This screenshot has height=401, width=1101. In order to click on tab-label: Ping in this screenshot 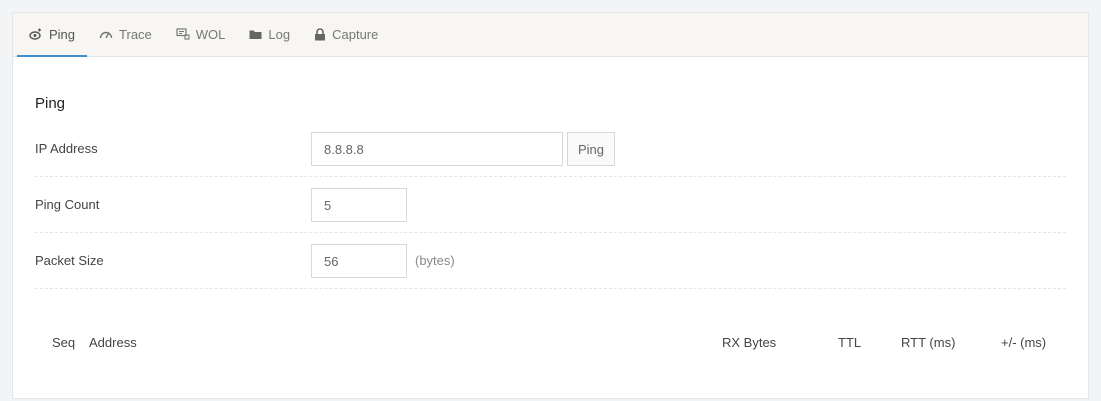, I will do `click(62, 34)`.